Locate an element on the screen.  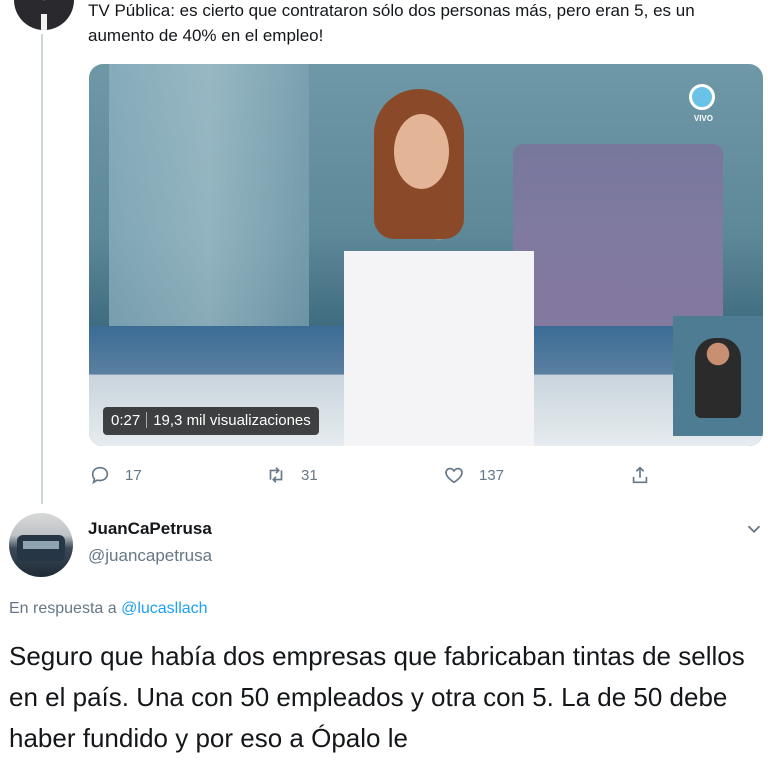
thread-line is located at coordinates (42, 269).